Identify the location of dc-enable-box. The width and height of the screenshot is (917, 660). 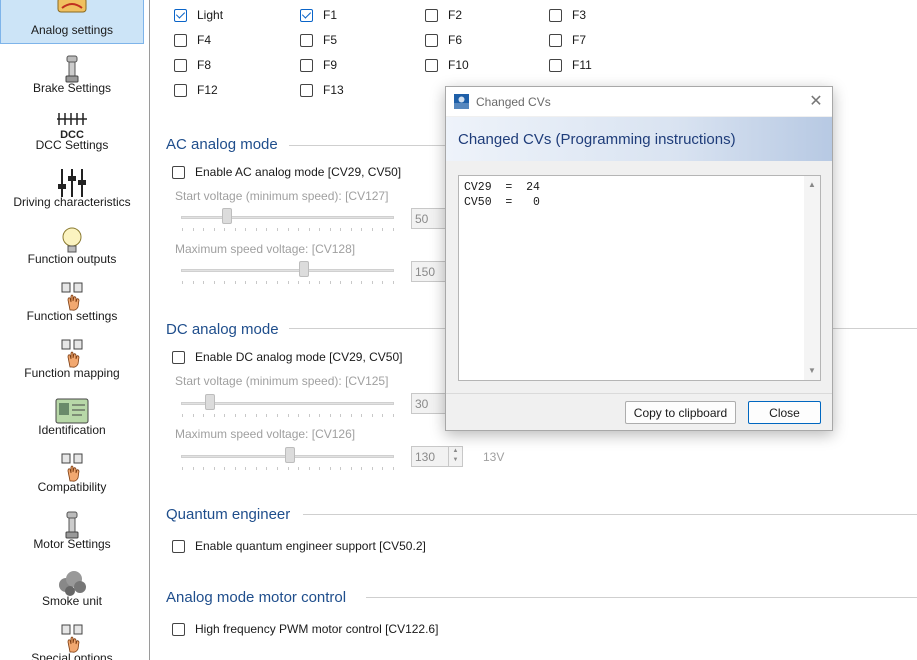
(178, 357).